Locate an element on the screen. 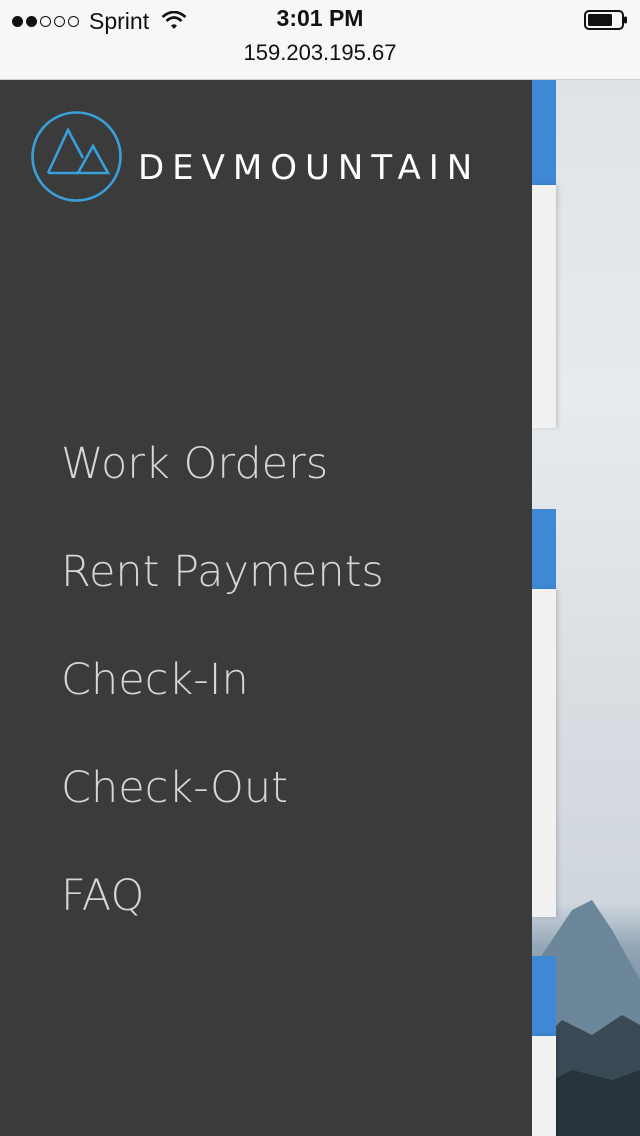 This screenshot has width=640, height=1136. url-display: 159.203.195.67 is located at coordinates (320, 53).